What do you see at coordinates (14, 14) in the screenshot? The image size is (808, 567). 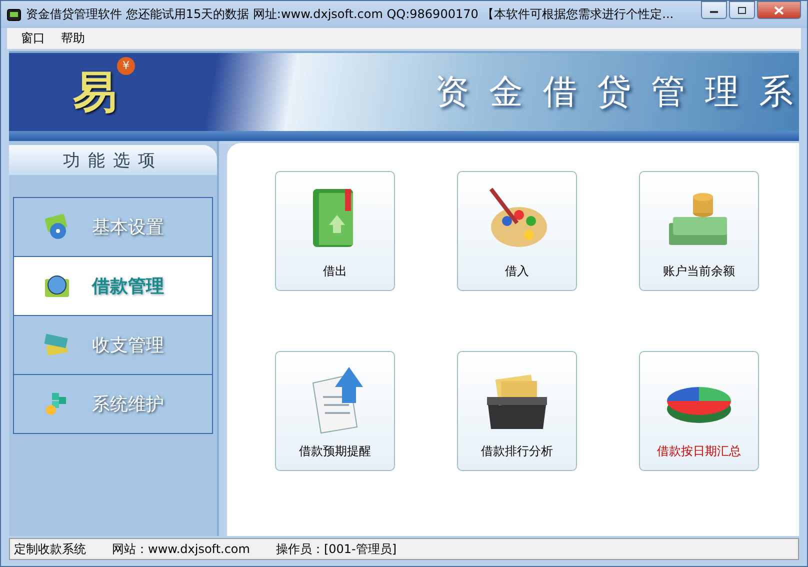 I see `app-icon` at bounding box center [14, 14].